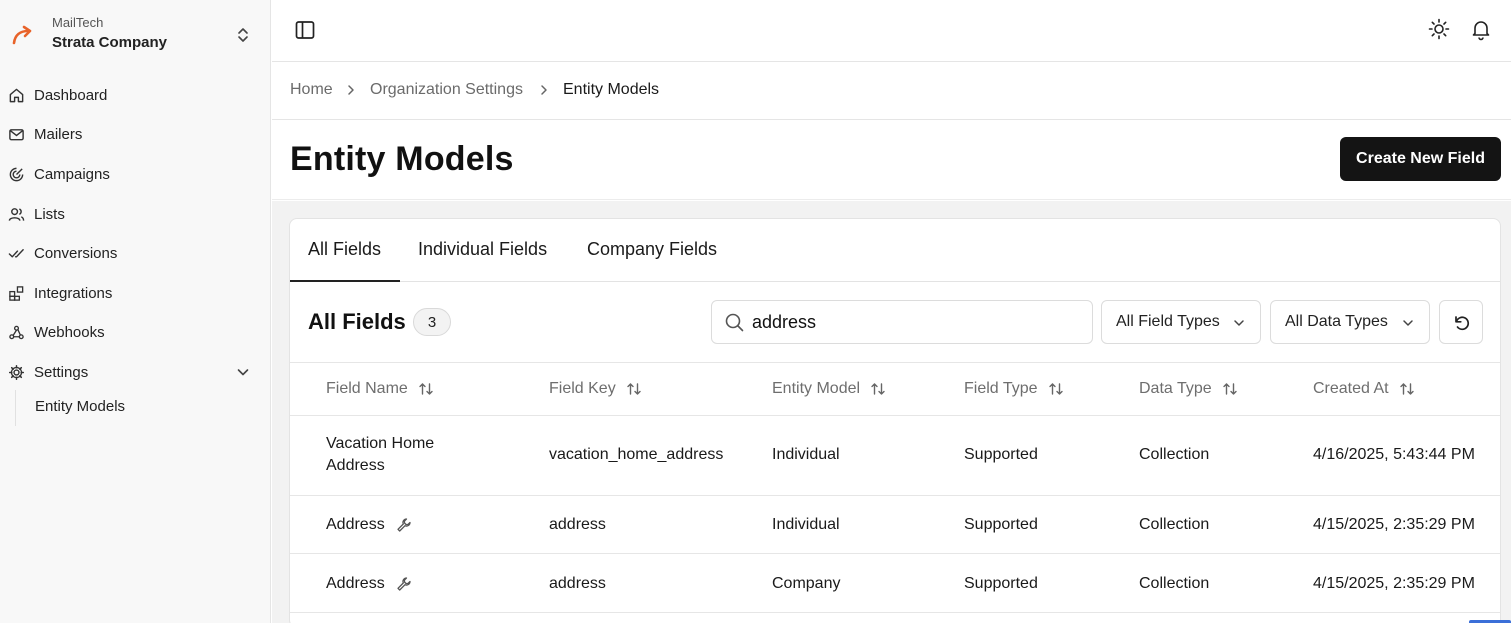 Image resolution: width=1511 pixels, height=623 pixels. I want to click on sidebar-item-webhooks: Webhooks, so click(135, 332).